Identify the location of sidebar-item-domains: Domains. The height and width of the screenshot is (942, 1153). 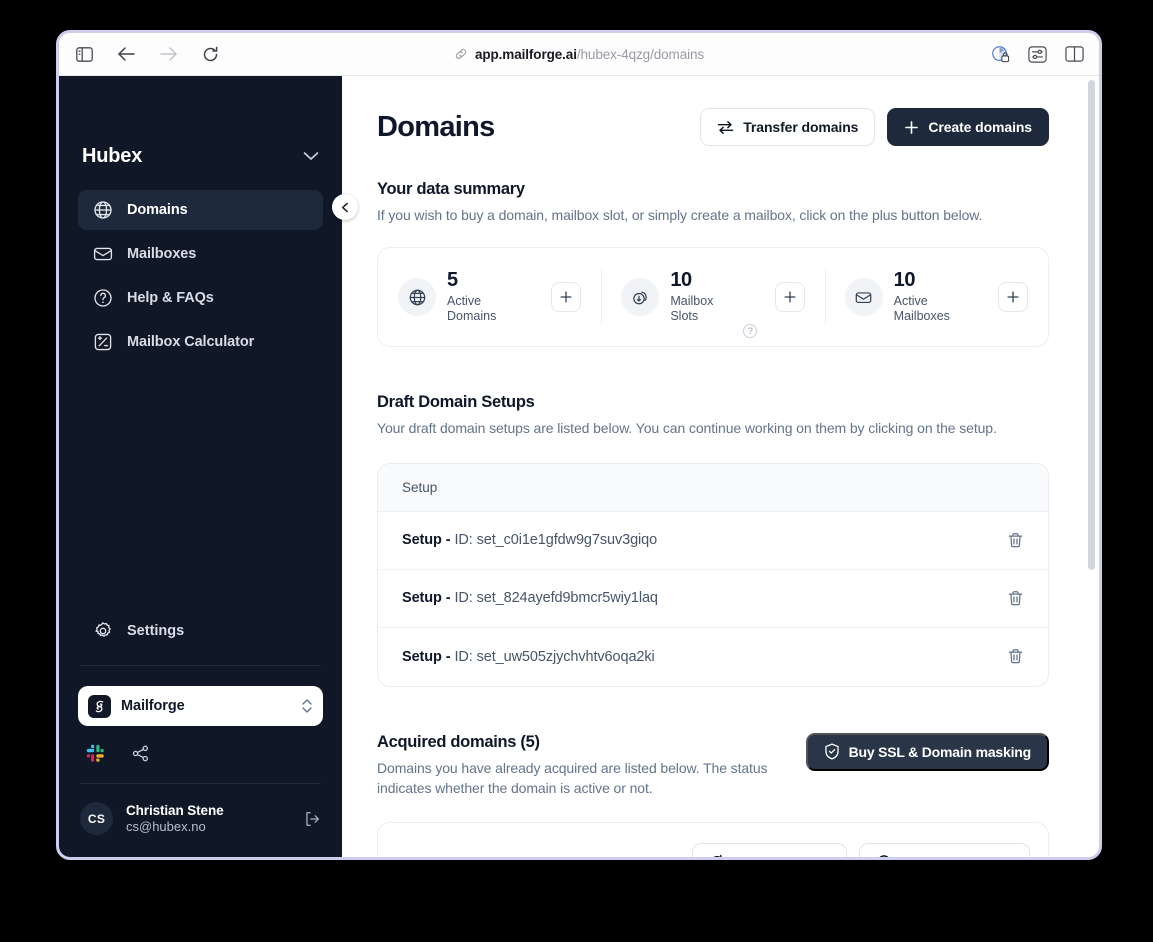
(200, 210).